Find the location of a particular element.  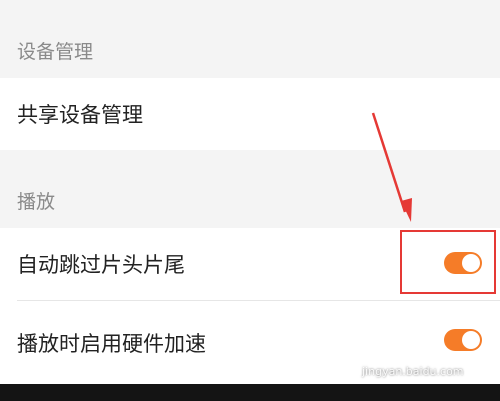

section-header-label: 设备管理 is located at coordinates (55, 52).